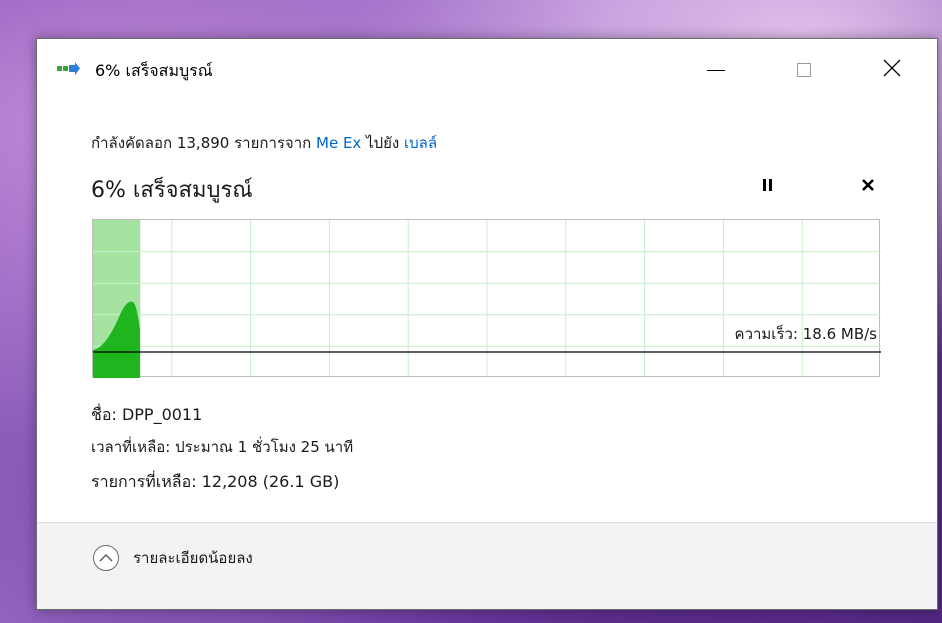 This screenshot has height=623, width=942. I want to click on minimize-icon, so click(716, 70).